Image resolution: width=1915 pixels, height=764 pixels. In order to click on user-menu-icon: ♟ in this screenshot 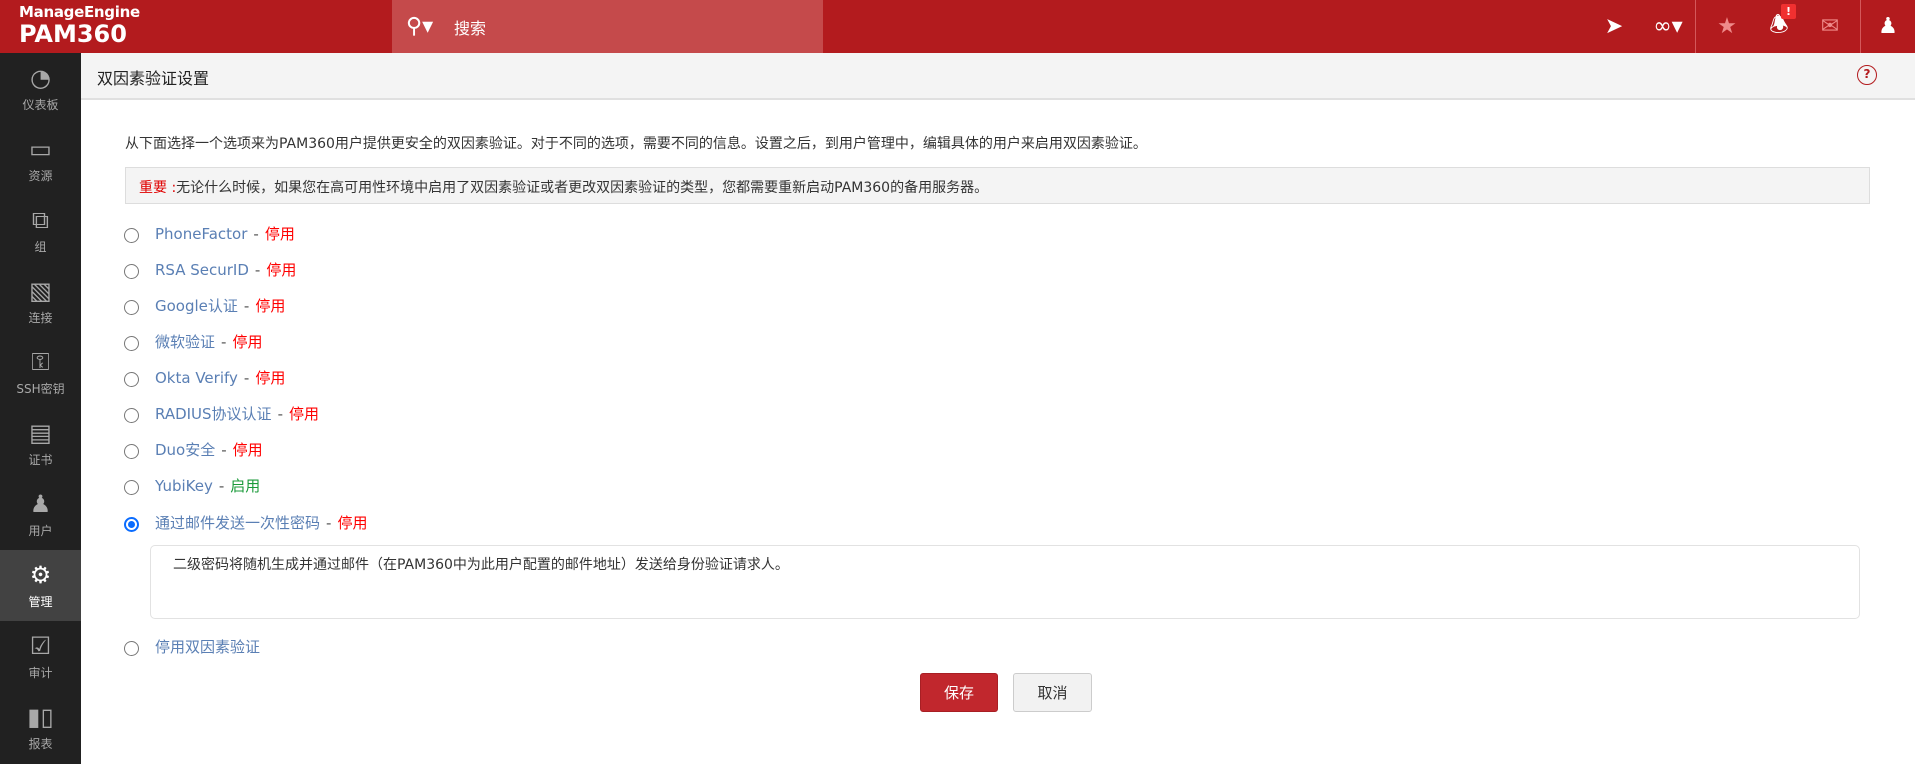, I will do `click(1888, 26)`.